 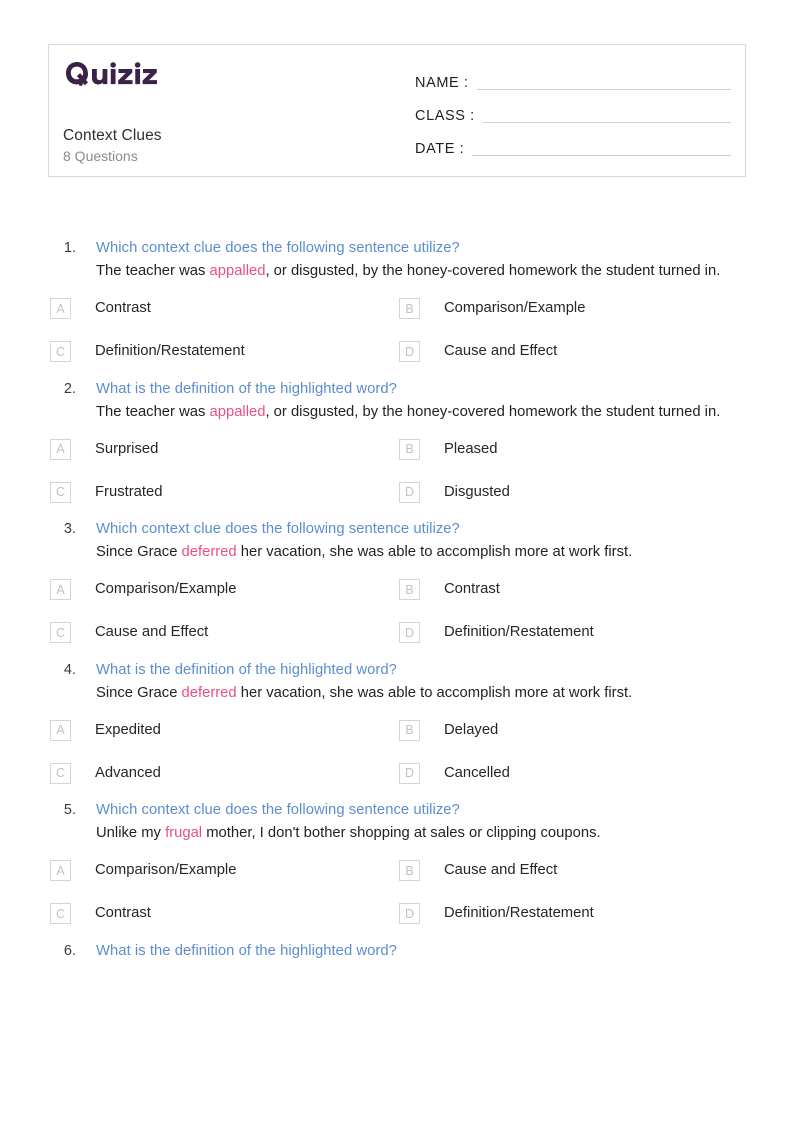 What do you see at coordinates (129, 491) in the screenshot?
I see `option-label: Frustrated` at bounding box center [129, 491].